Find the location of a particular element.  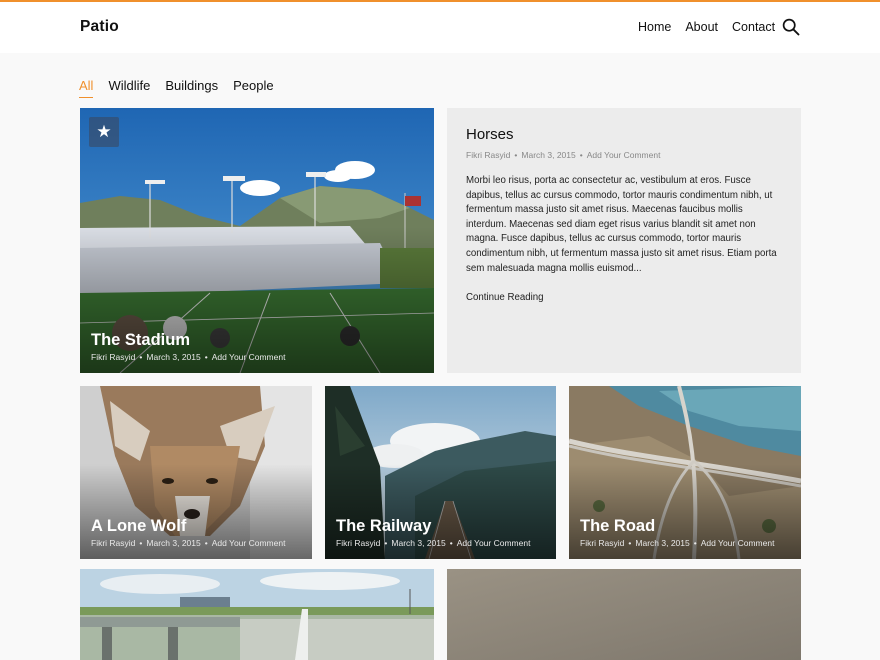

filter-people: People is located at coordinates (253, 88).